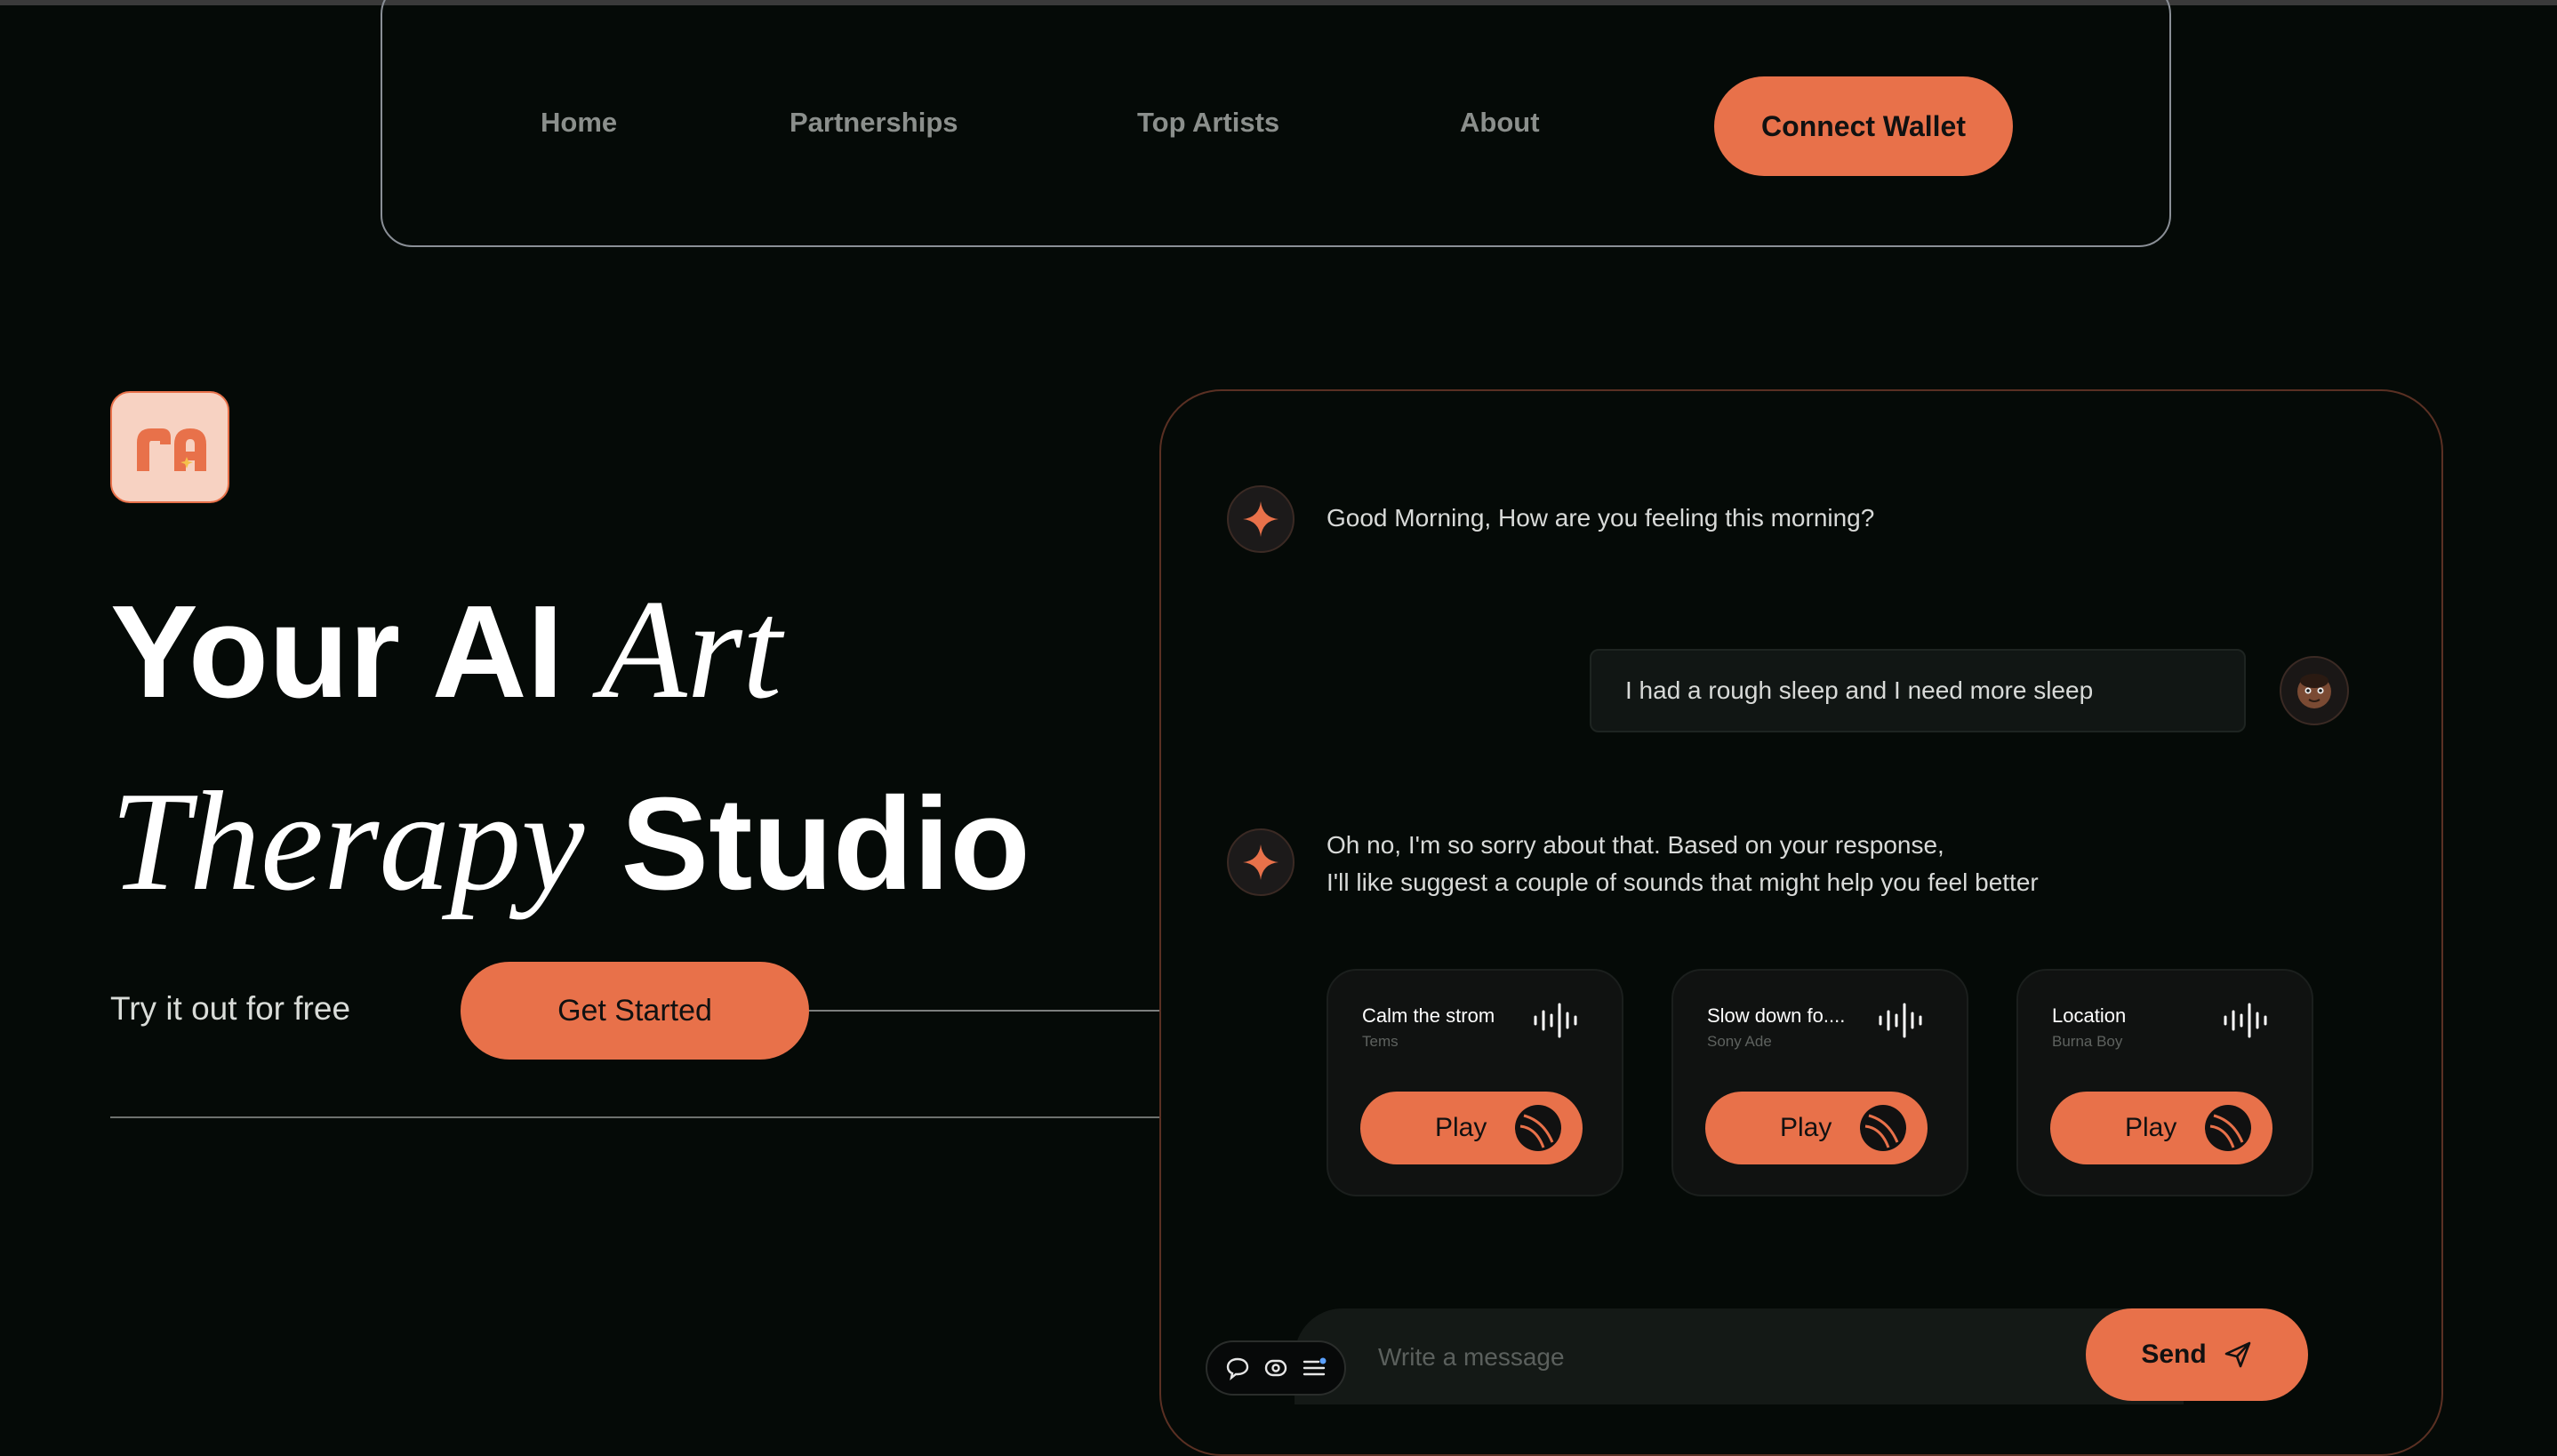 This screenshot has width=2557, height=1456. I want to click on send-label: Send, so click(2174, 1354).